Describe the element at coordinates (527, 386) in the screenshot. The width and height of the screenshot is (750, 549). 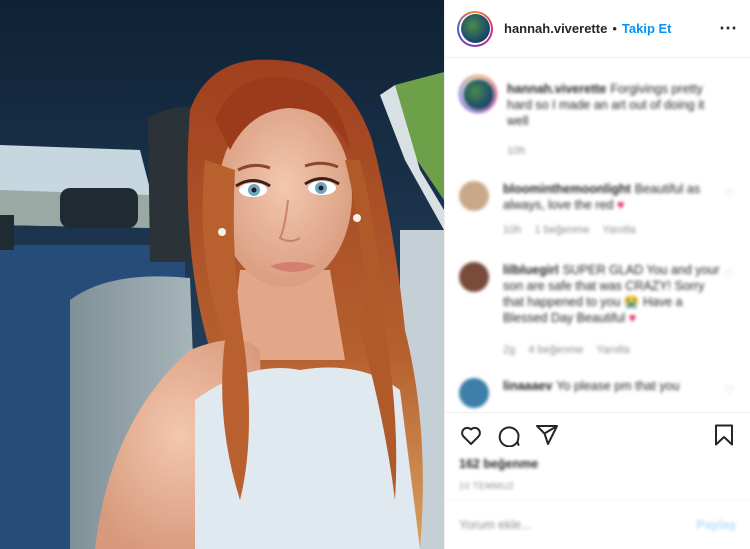
I see `comment-username: linaaaev` at that location.